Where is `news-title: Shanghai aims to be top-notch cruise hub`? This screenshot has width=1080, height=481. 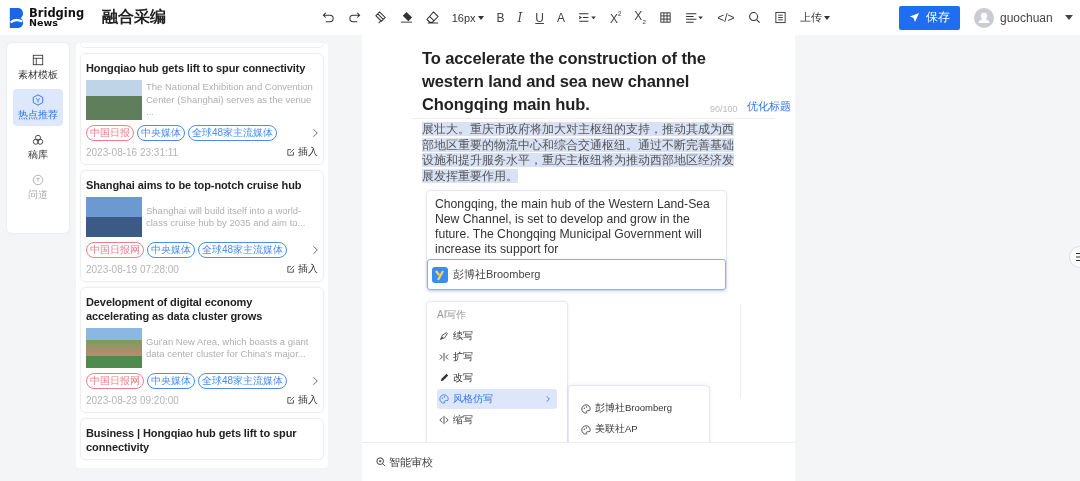
news-title: Shanghai aims to be top-notch cruise hub is located at coordinates (194, 185).